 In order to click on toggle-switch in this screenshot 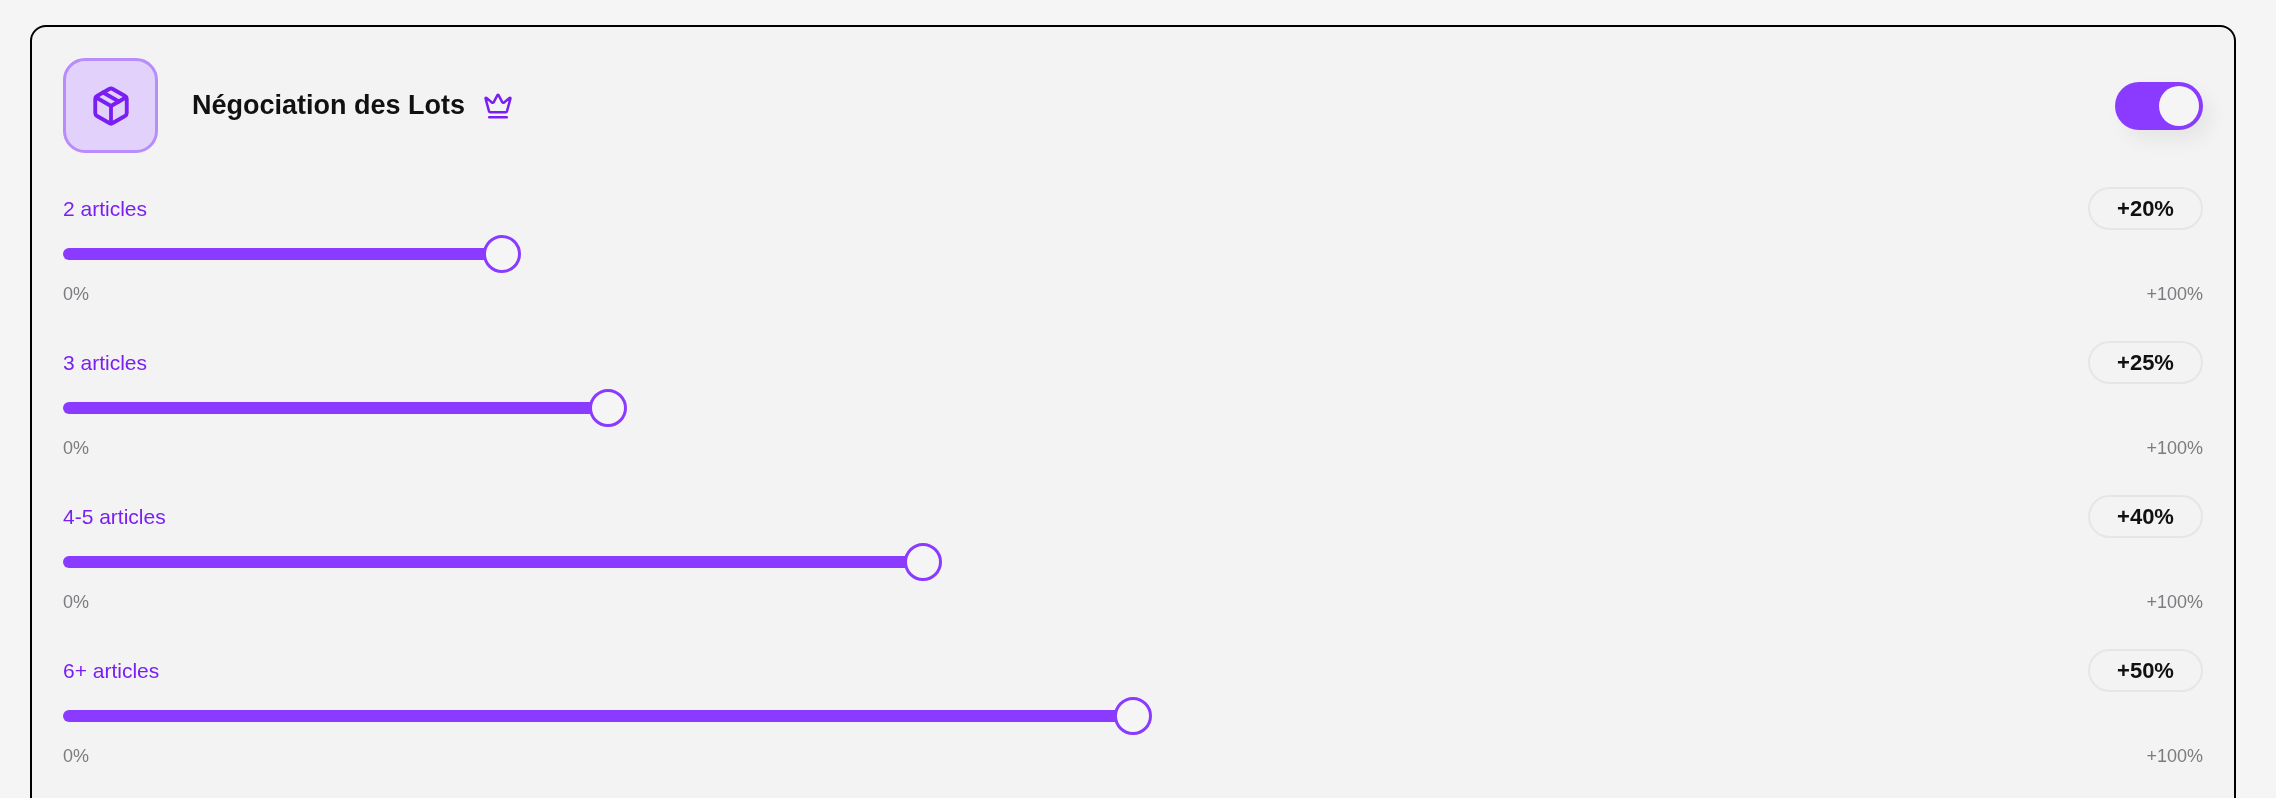, I will do `click(2159, 105)`.